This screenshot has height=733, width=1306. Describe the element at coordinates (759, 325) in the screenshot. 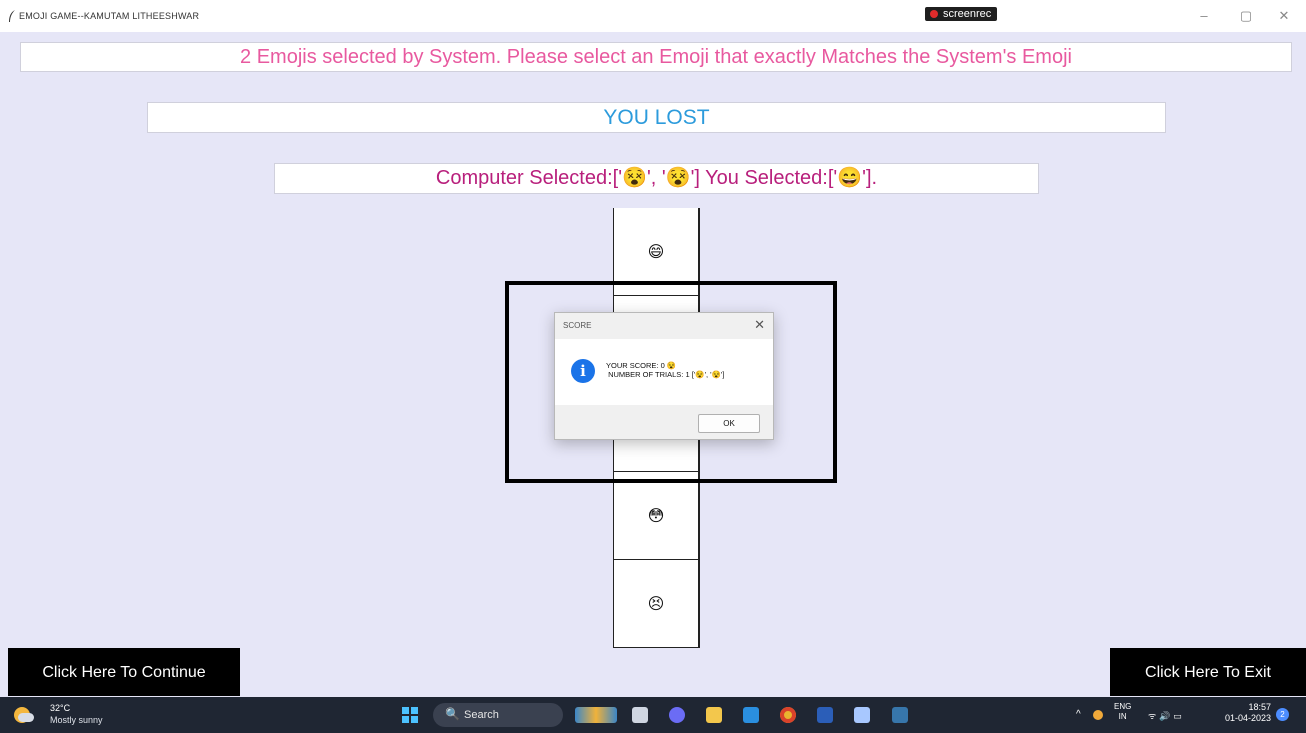

I see `dialog-close-button: ✕` at that location.